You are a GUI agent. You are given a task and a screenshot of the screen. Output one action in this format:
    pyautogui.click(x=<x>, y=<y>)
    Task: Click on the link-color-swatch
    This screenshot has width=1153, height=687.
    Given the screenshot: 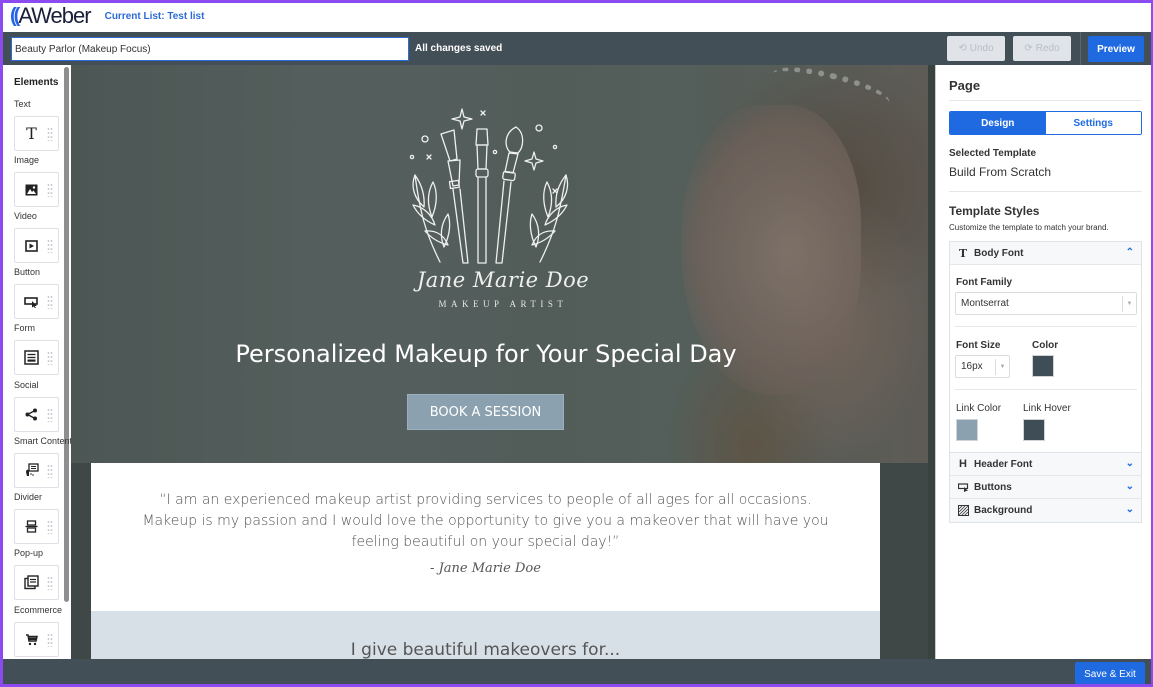 What is the action you would take?
    pyautogui.click(x=967, y=430)
    